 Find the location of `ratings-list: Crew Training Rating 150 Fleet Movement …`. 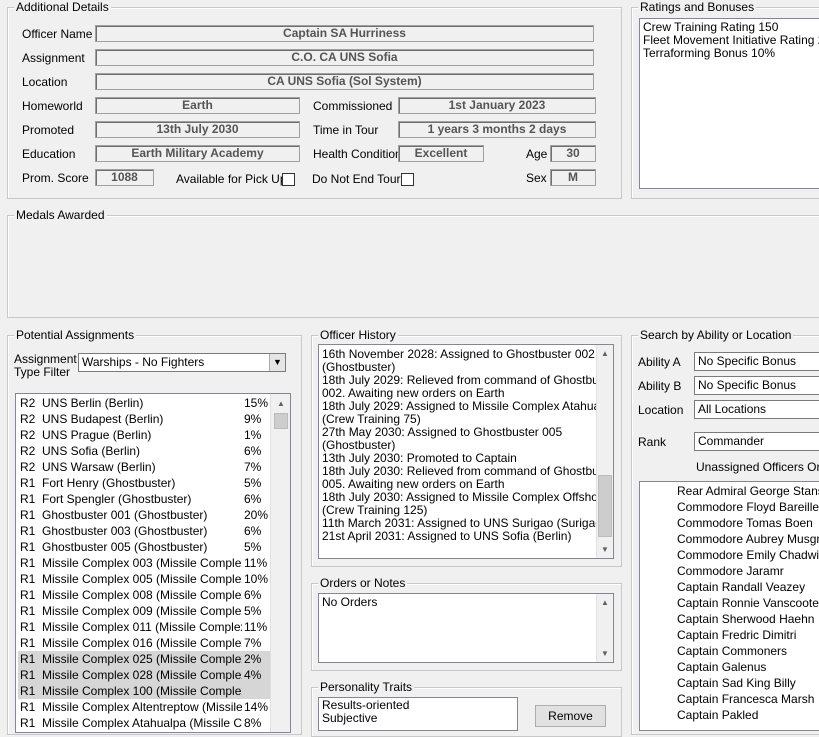

ratings-list: Crew Training Rating 150 Fleet Movement … is located at coordinates (729, 103).